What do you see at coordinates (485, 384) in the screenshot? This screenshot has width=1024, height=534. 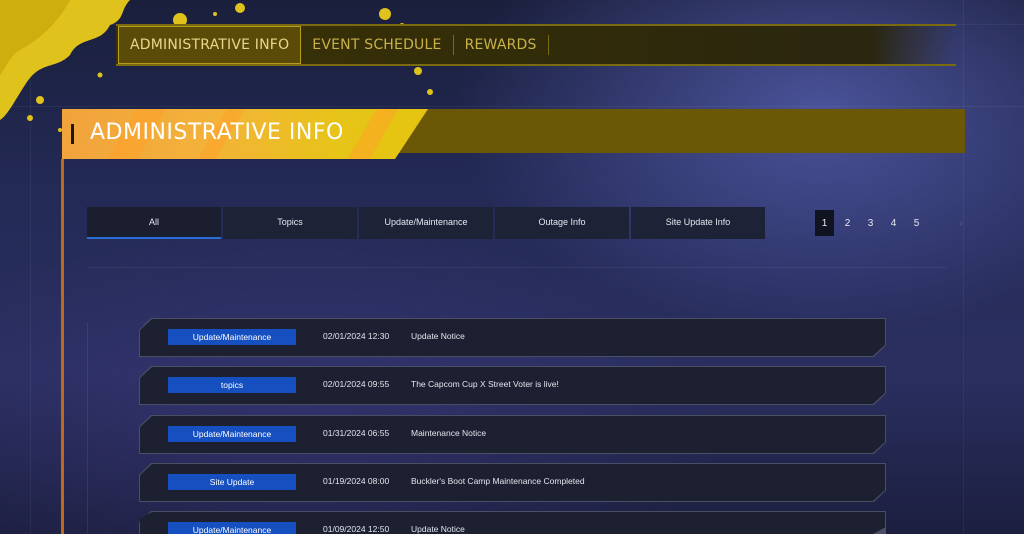 I see `news-title: The Capcom Cup X Street Voter is live!` at bounding box center [485, 384].